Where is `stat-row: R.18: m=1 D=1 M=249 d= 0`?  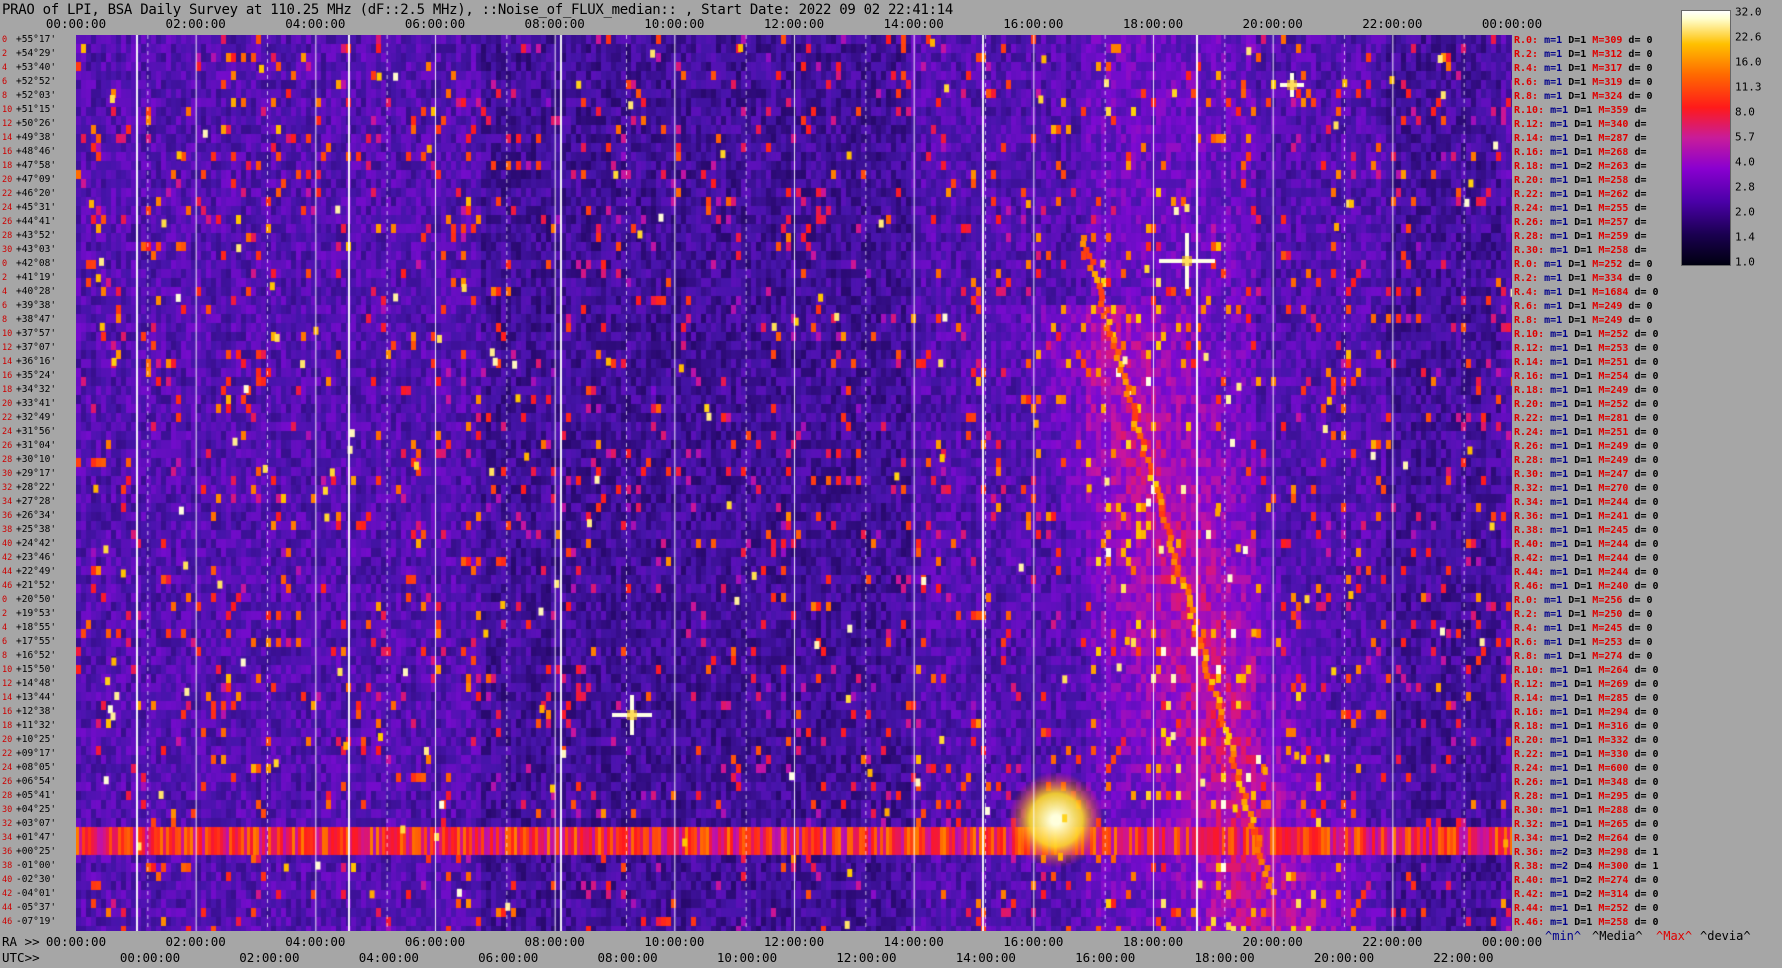
stat-row: R.18: m=1 D=1 M=249 d= 0 is located at coordinates (1586, 391).